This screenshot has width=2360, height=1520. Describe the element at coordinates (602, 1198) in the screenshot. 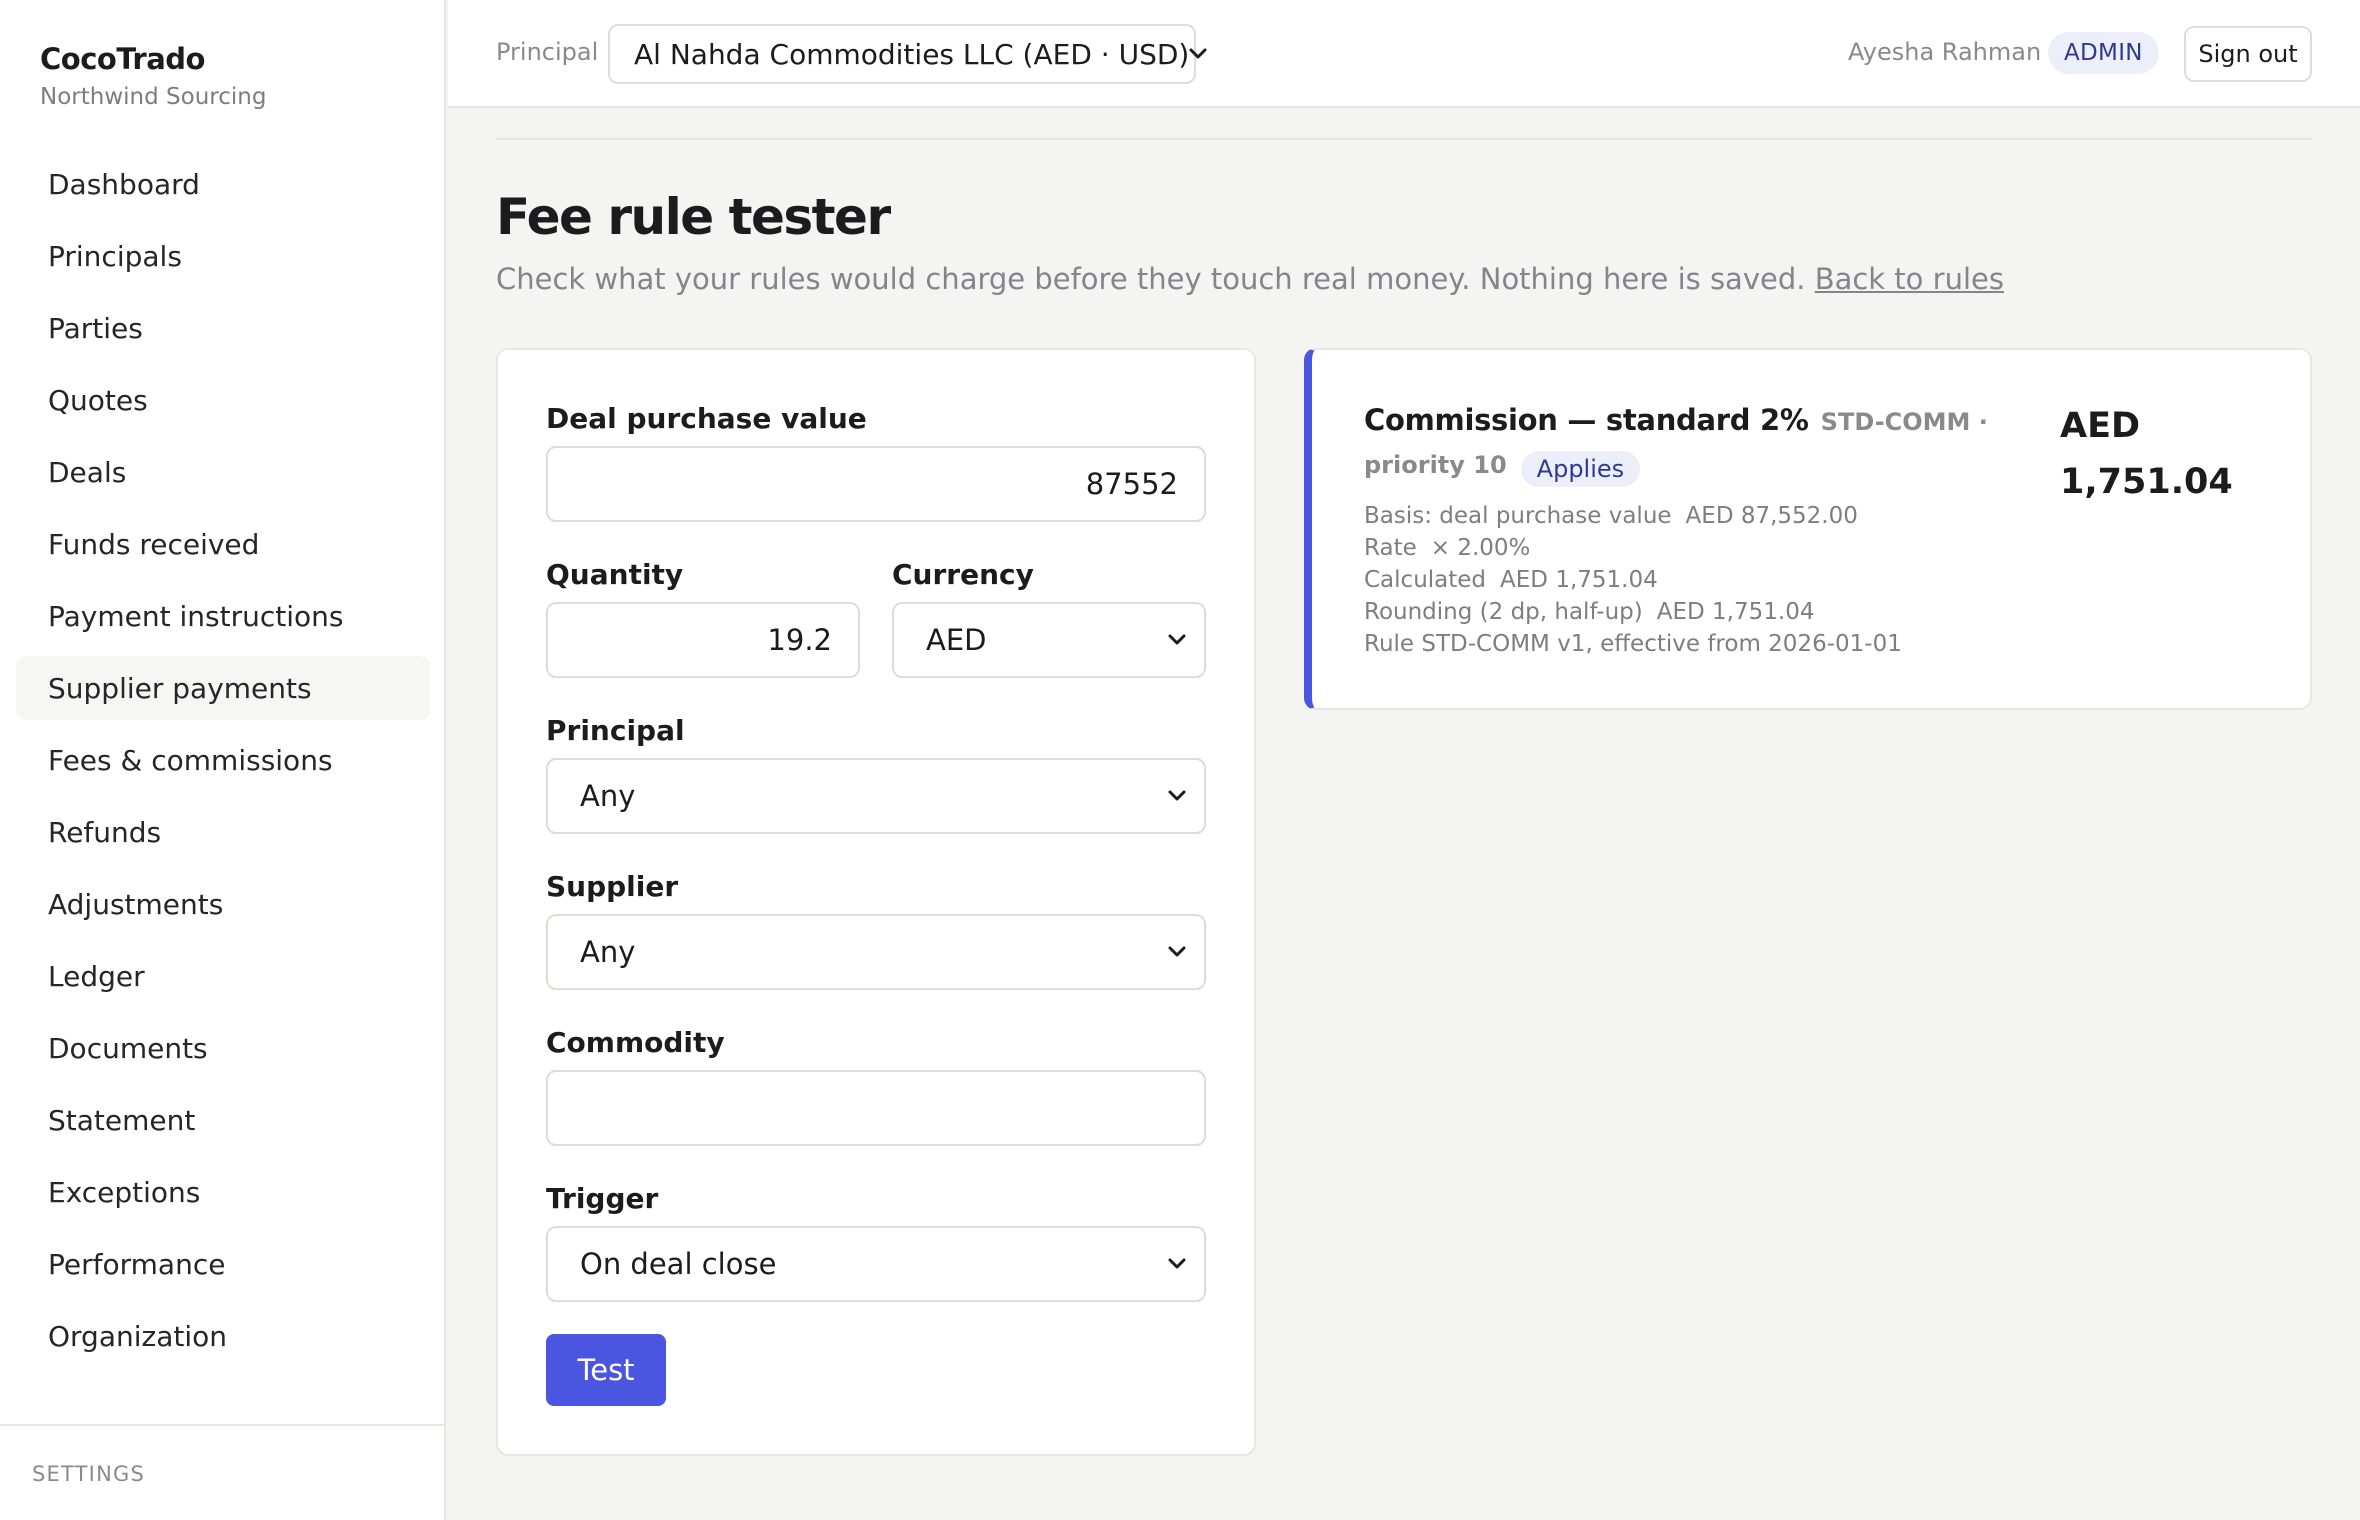

I see `trigger-label: Trigger` at that location.